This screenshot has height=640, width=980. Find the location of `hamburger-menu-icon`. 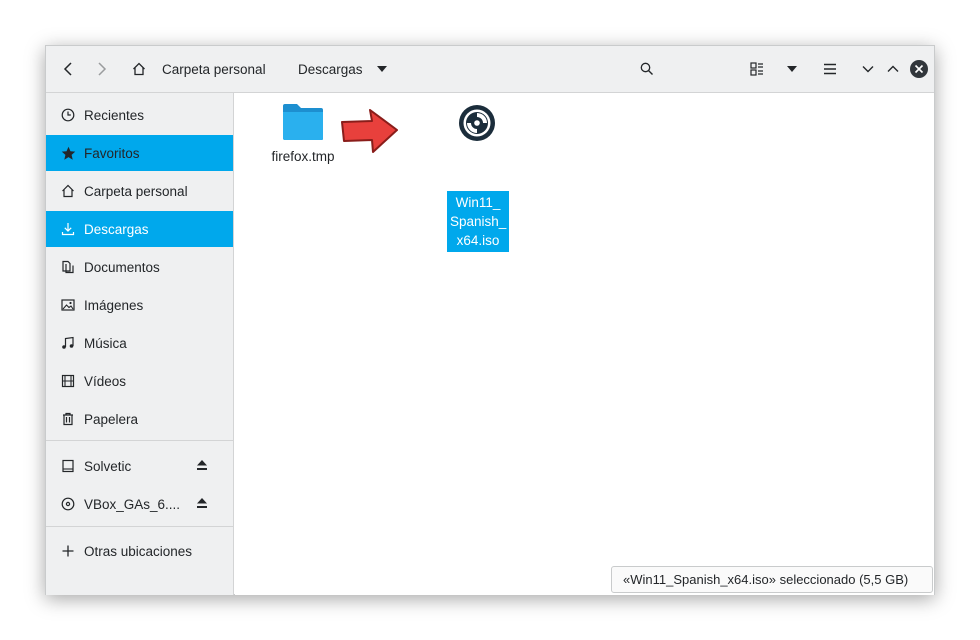

hamburger-menu-icon is located at coordinates (830, 69).